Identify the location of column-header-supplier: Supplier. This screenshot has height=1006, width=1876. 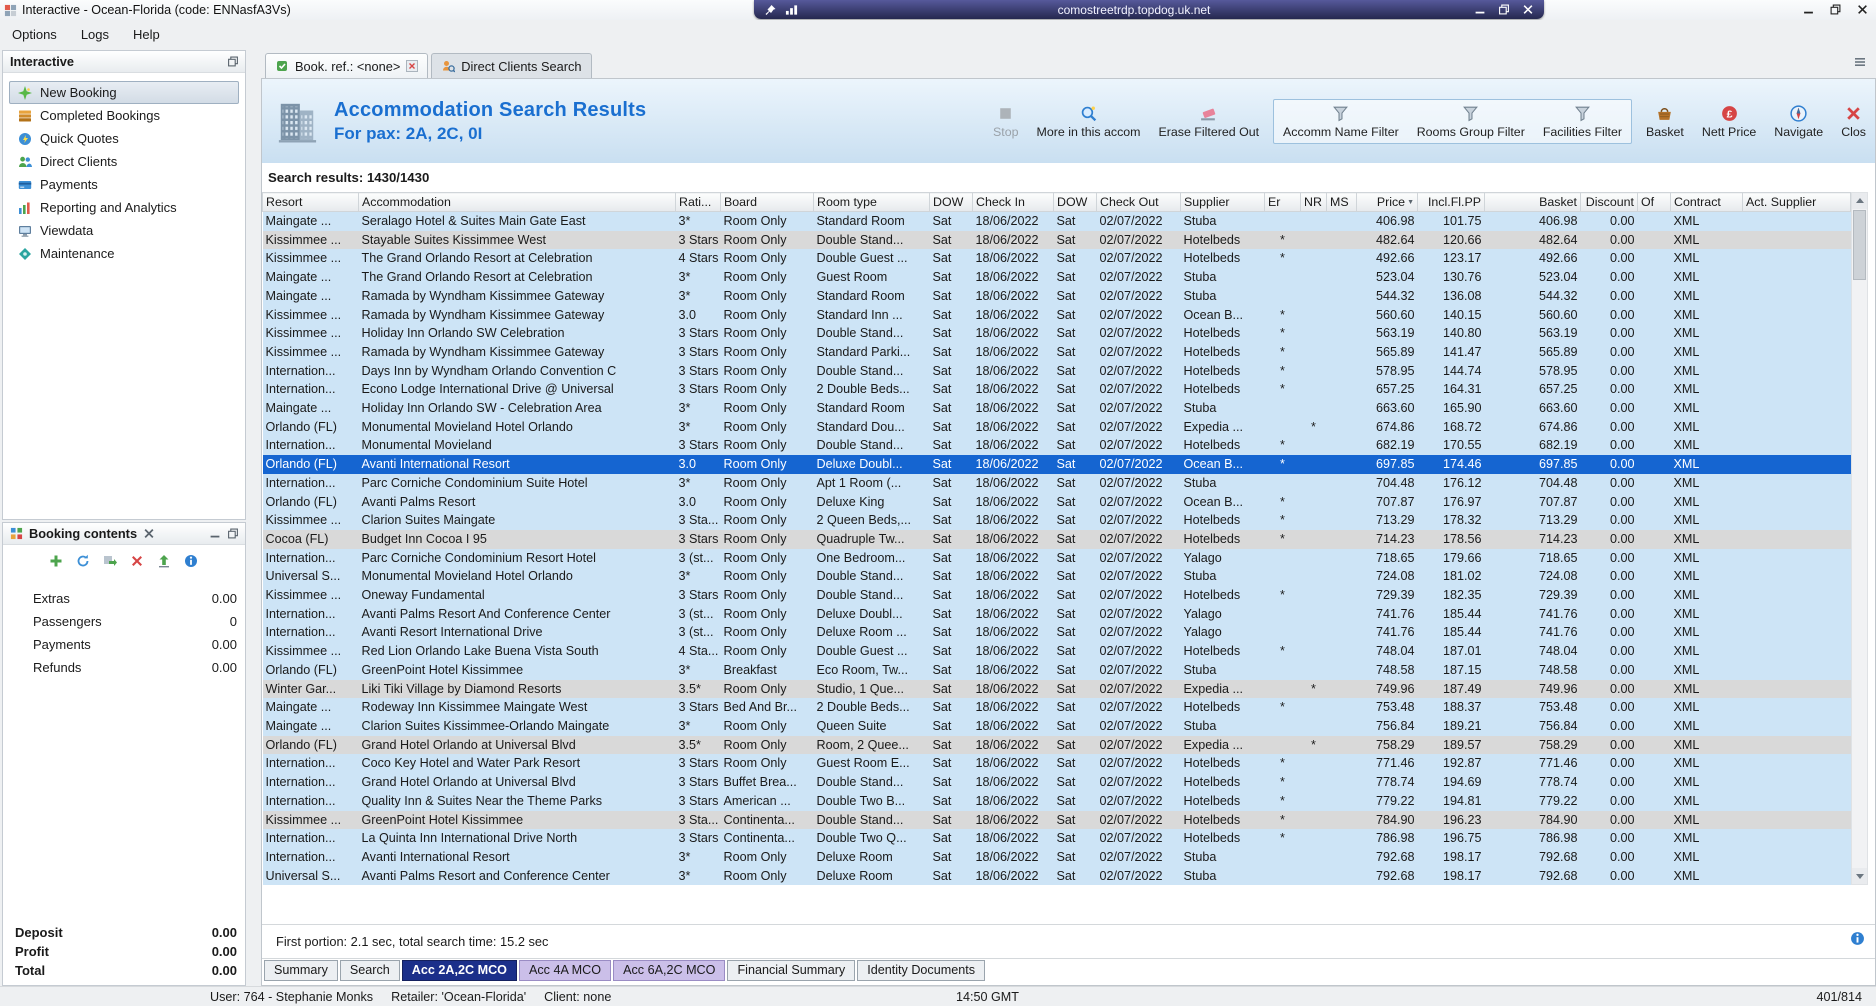
(1222, 202).